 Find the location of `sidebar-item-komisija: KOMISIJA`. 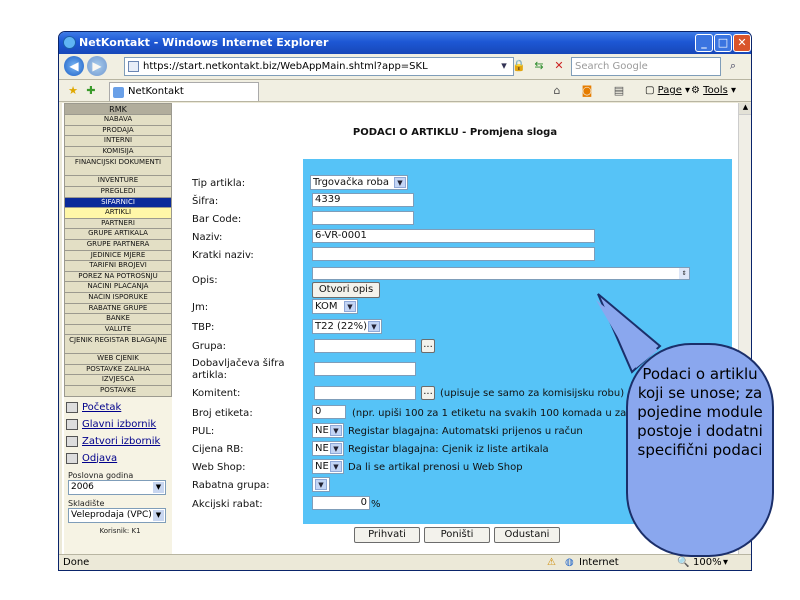

sidebar-item-komisija: KOMISIJA is located at coordinates (118, 152).